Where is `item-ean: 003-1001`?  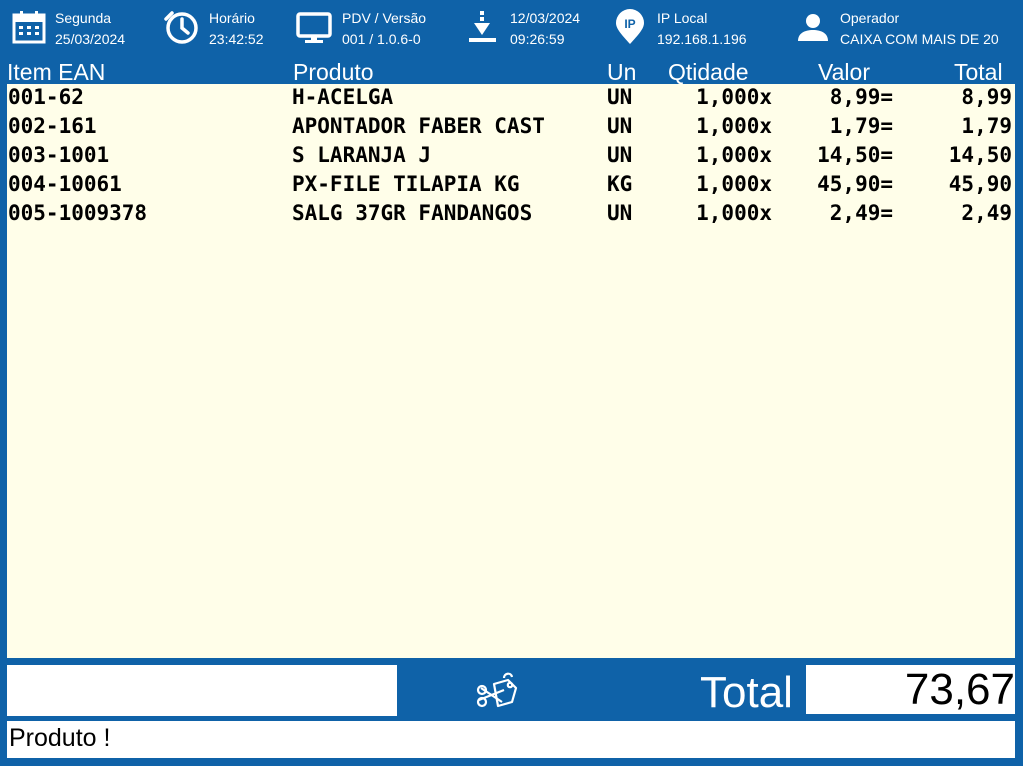
item-ean: 003-1001 is located at coordinates (59, 155).